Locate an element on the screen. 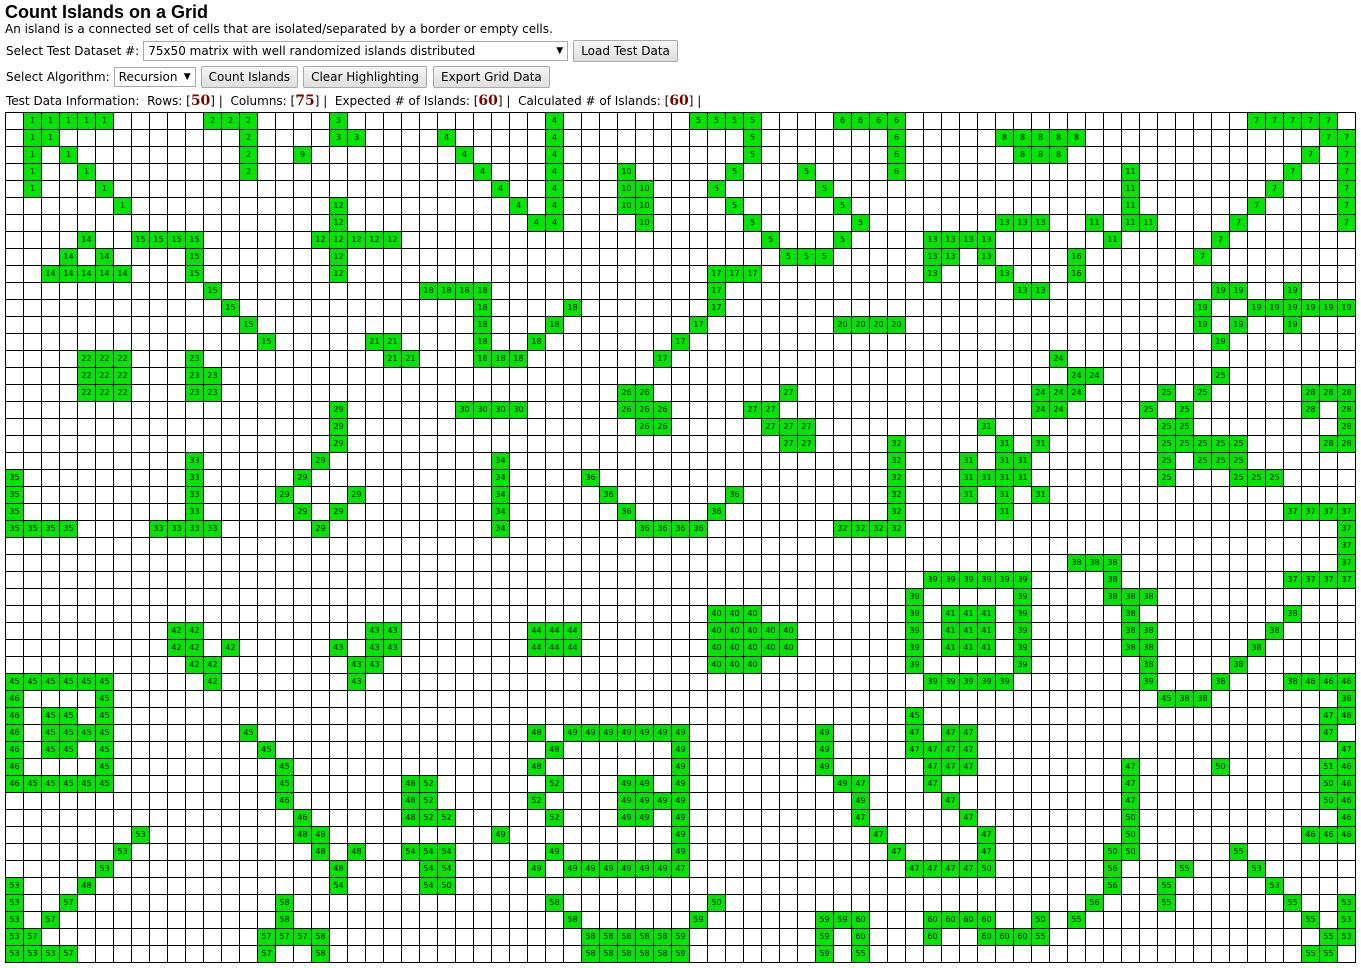 Image resolution: width=1361 pixels, height=968 pixels. grid-cell: 41 is located at coordinates (968, 631).